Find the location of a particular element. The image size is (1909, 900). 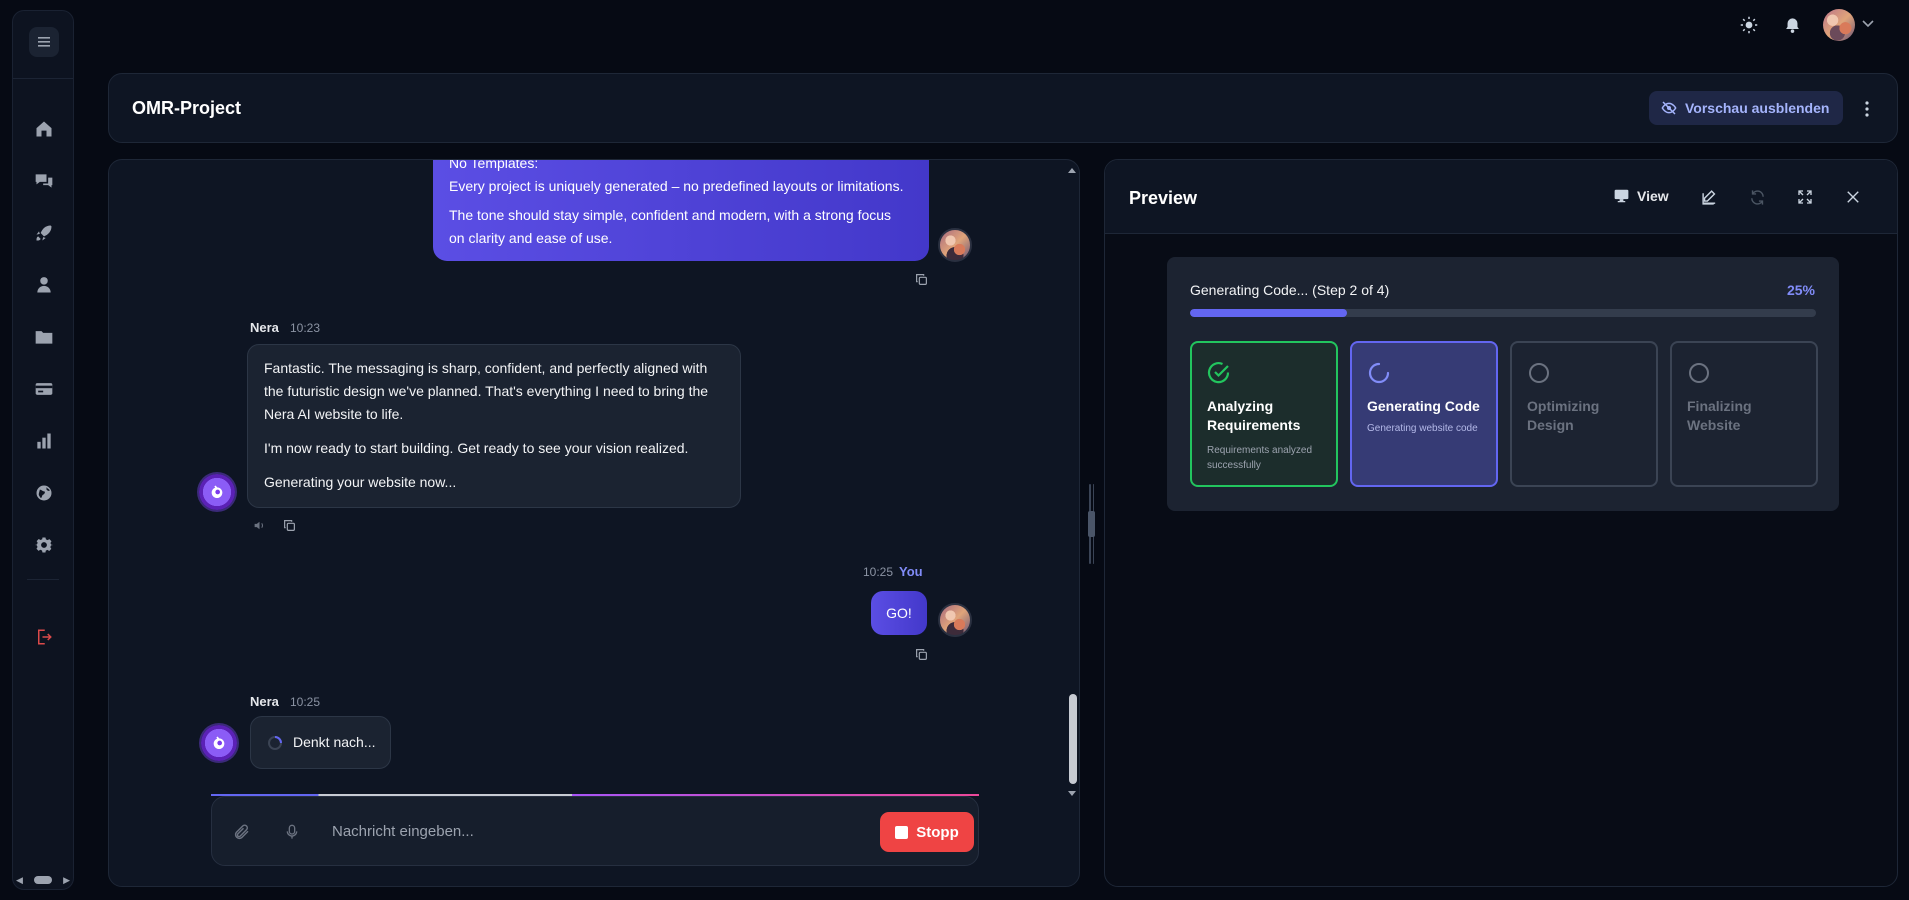

panel-resize-handle is located at coordinates (1091, 524).